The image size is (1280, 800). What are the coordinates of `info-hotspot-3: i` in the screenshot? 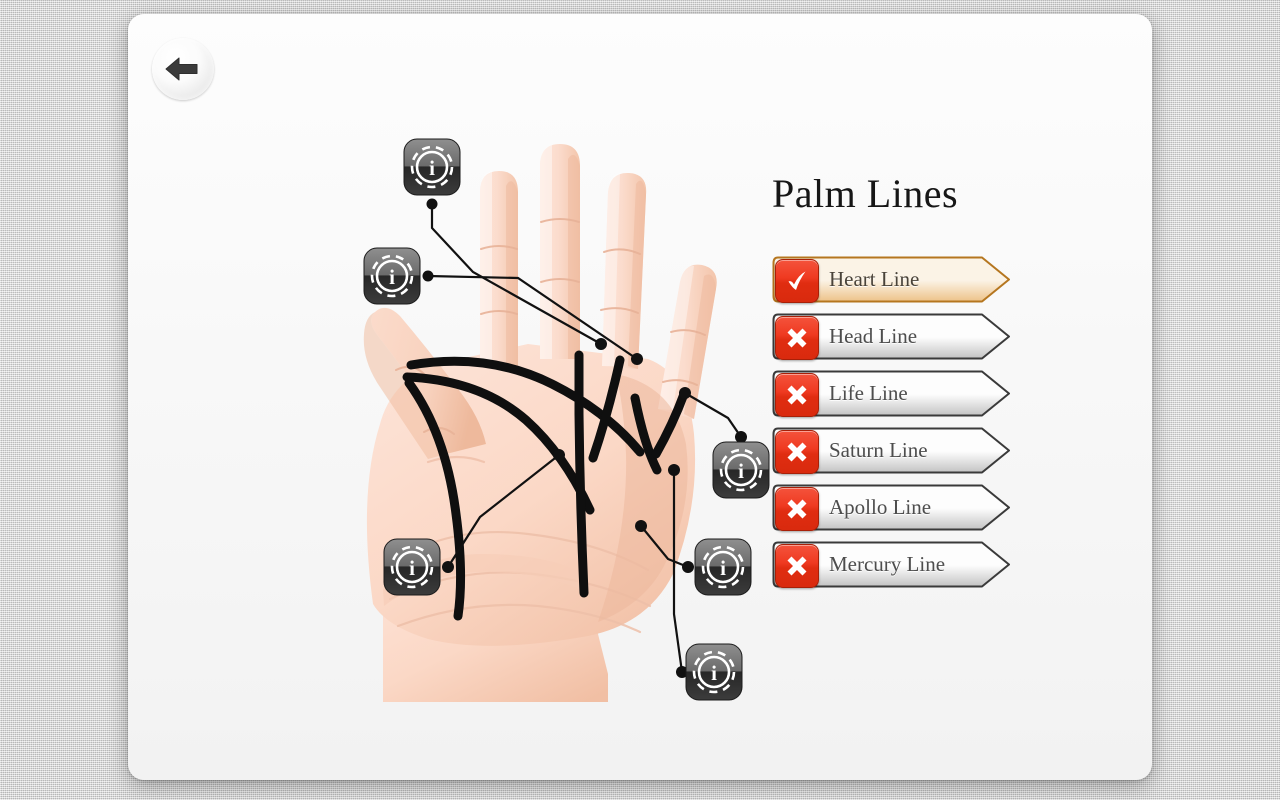 It's located at (741, 470).